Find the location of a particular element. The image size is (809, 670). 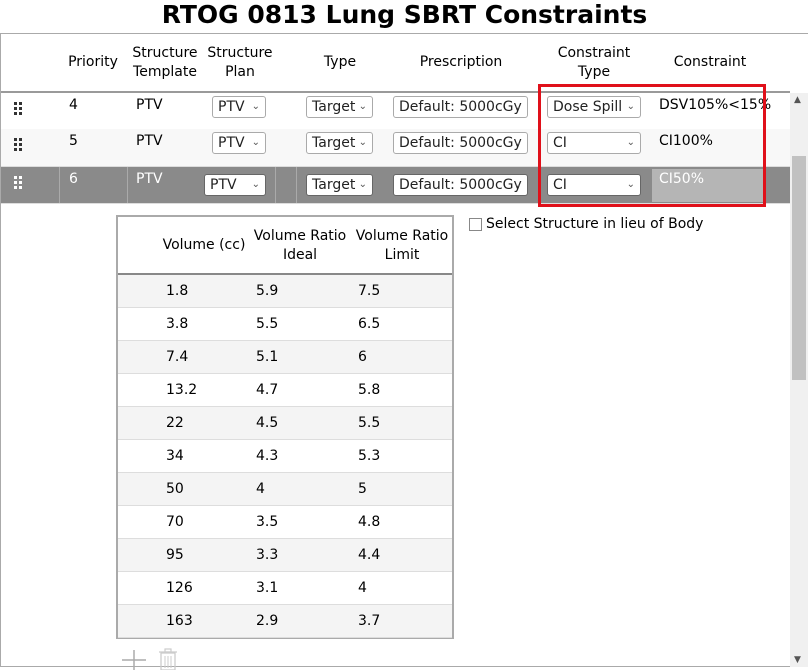

header-volume: Volume (cc) is located at coordinates (204, 245).